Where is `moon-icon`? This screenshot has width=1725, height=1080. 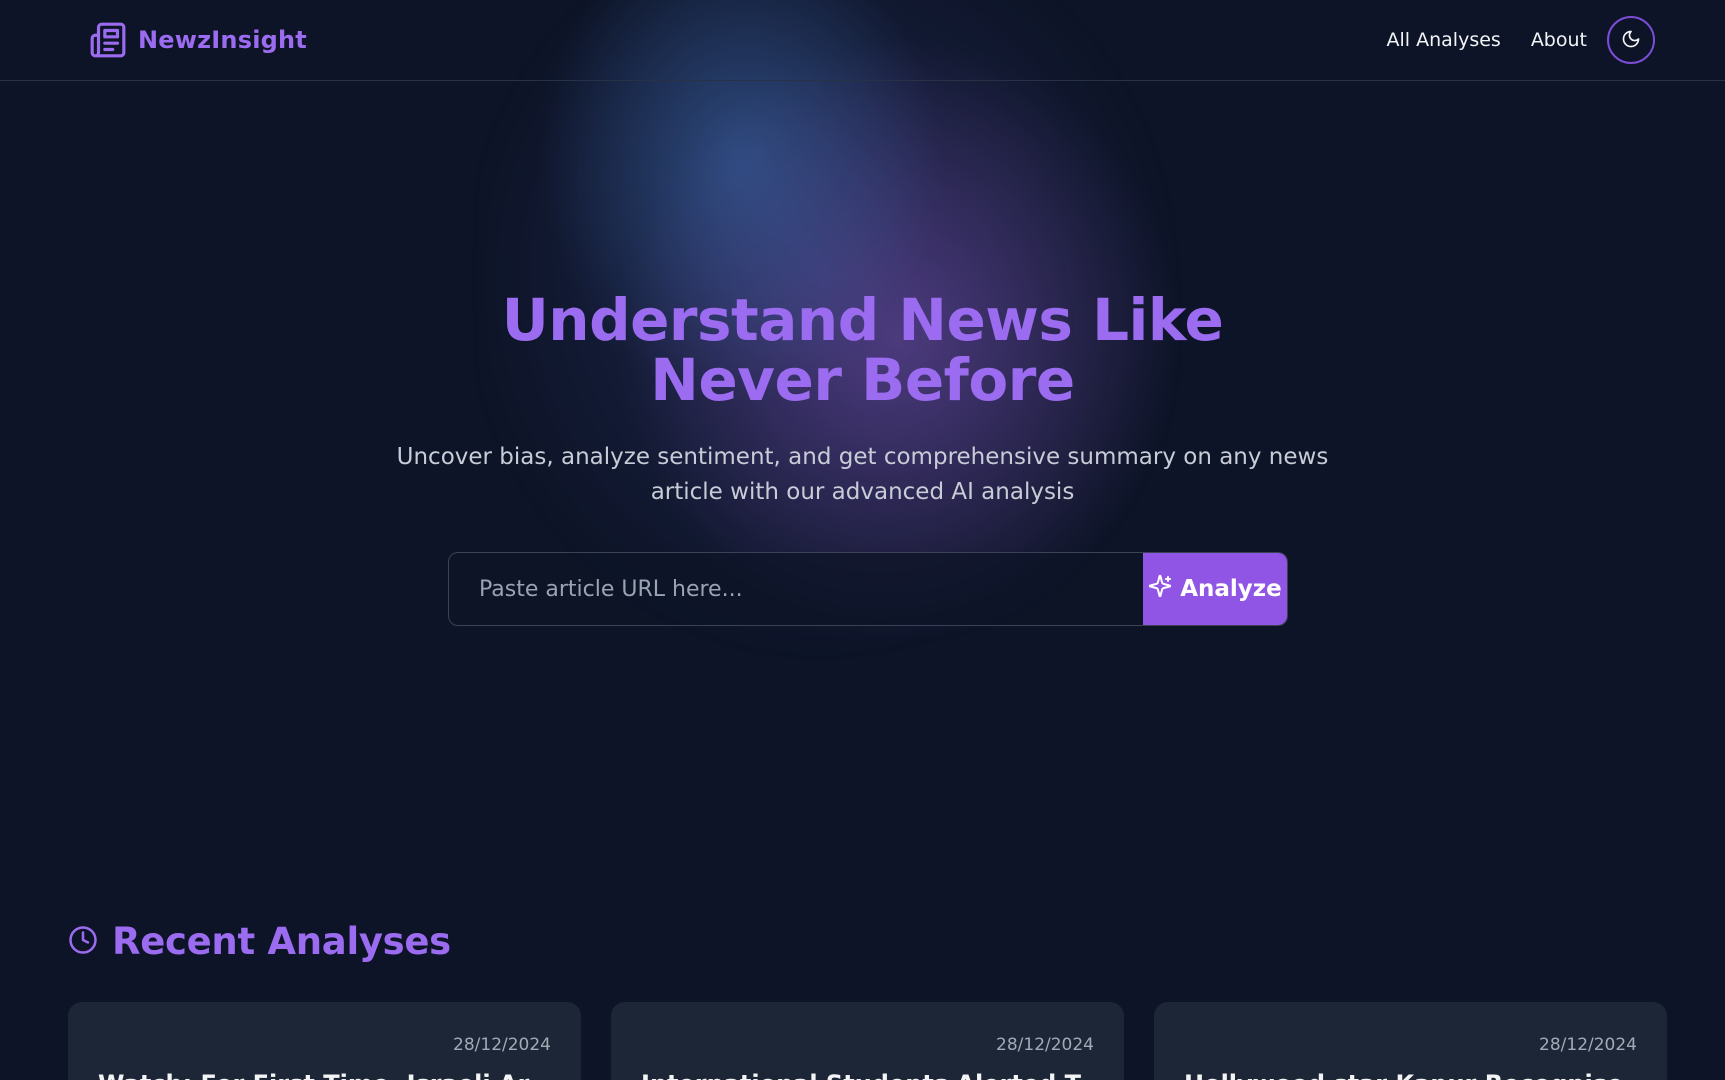 moon-icon is located at coordinates (1631, 40).